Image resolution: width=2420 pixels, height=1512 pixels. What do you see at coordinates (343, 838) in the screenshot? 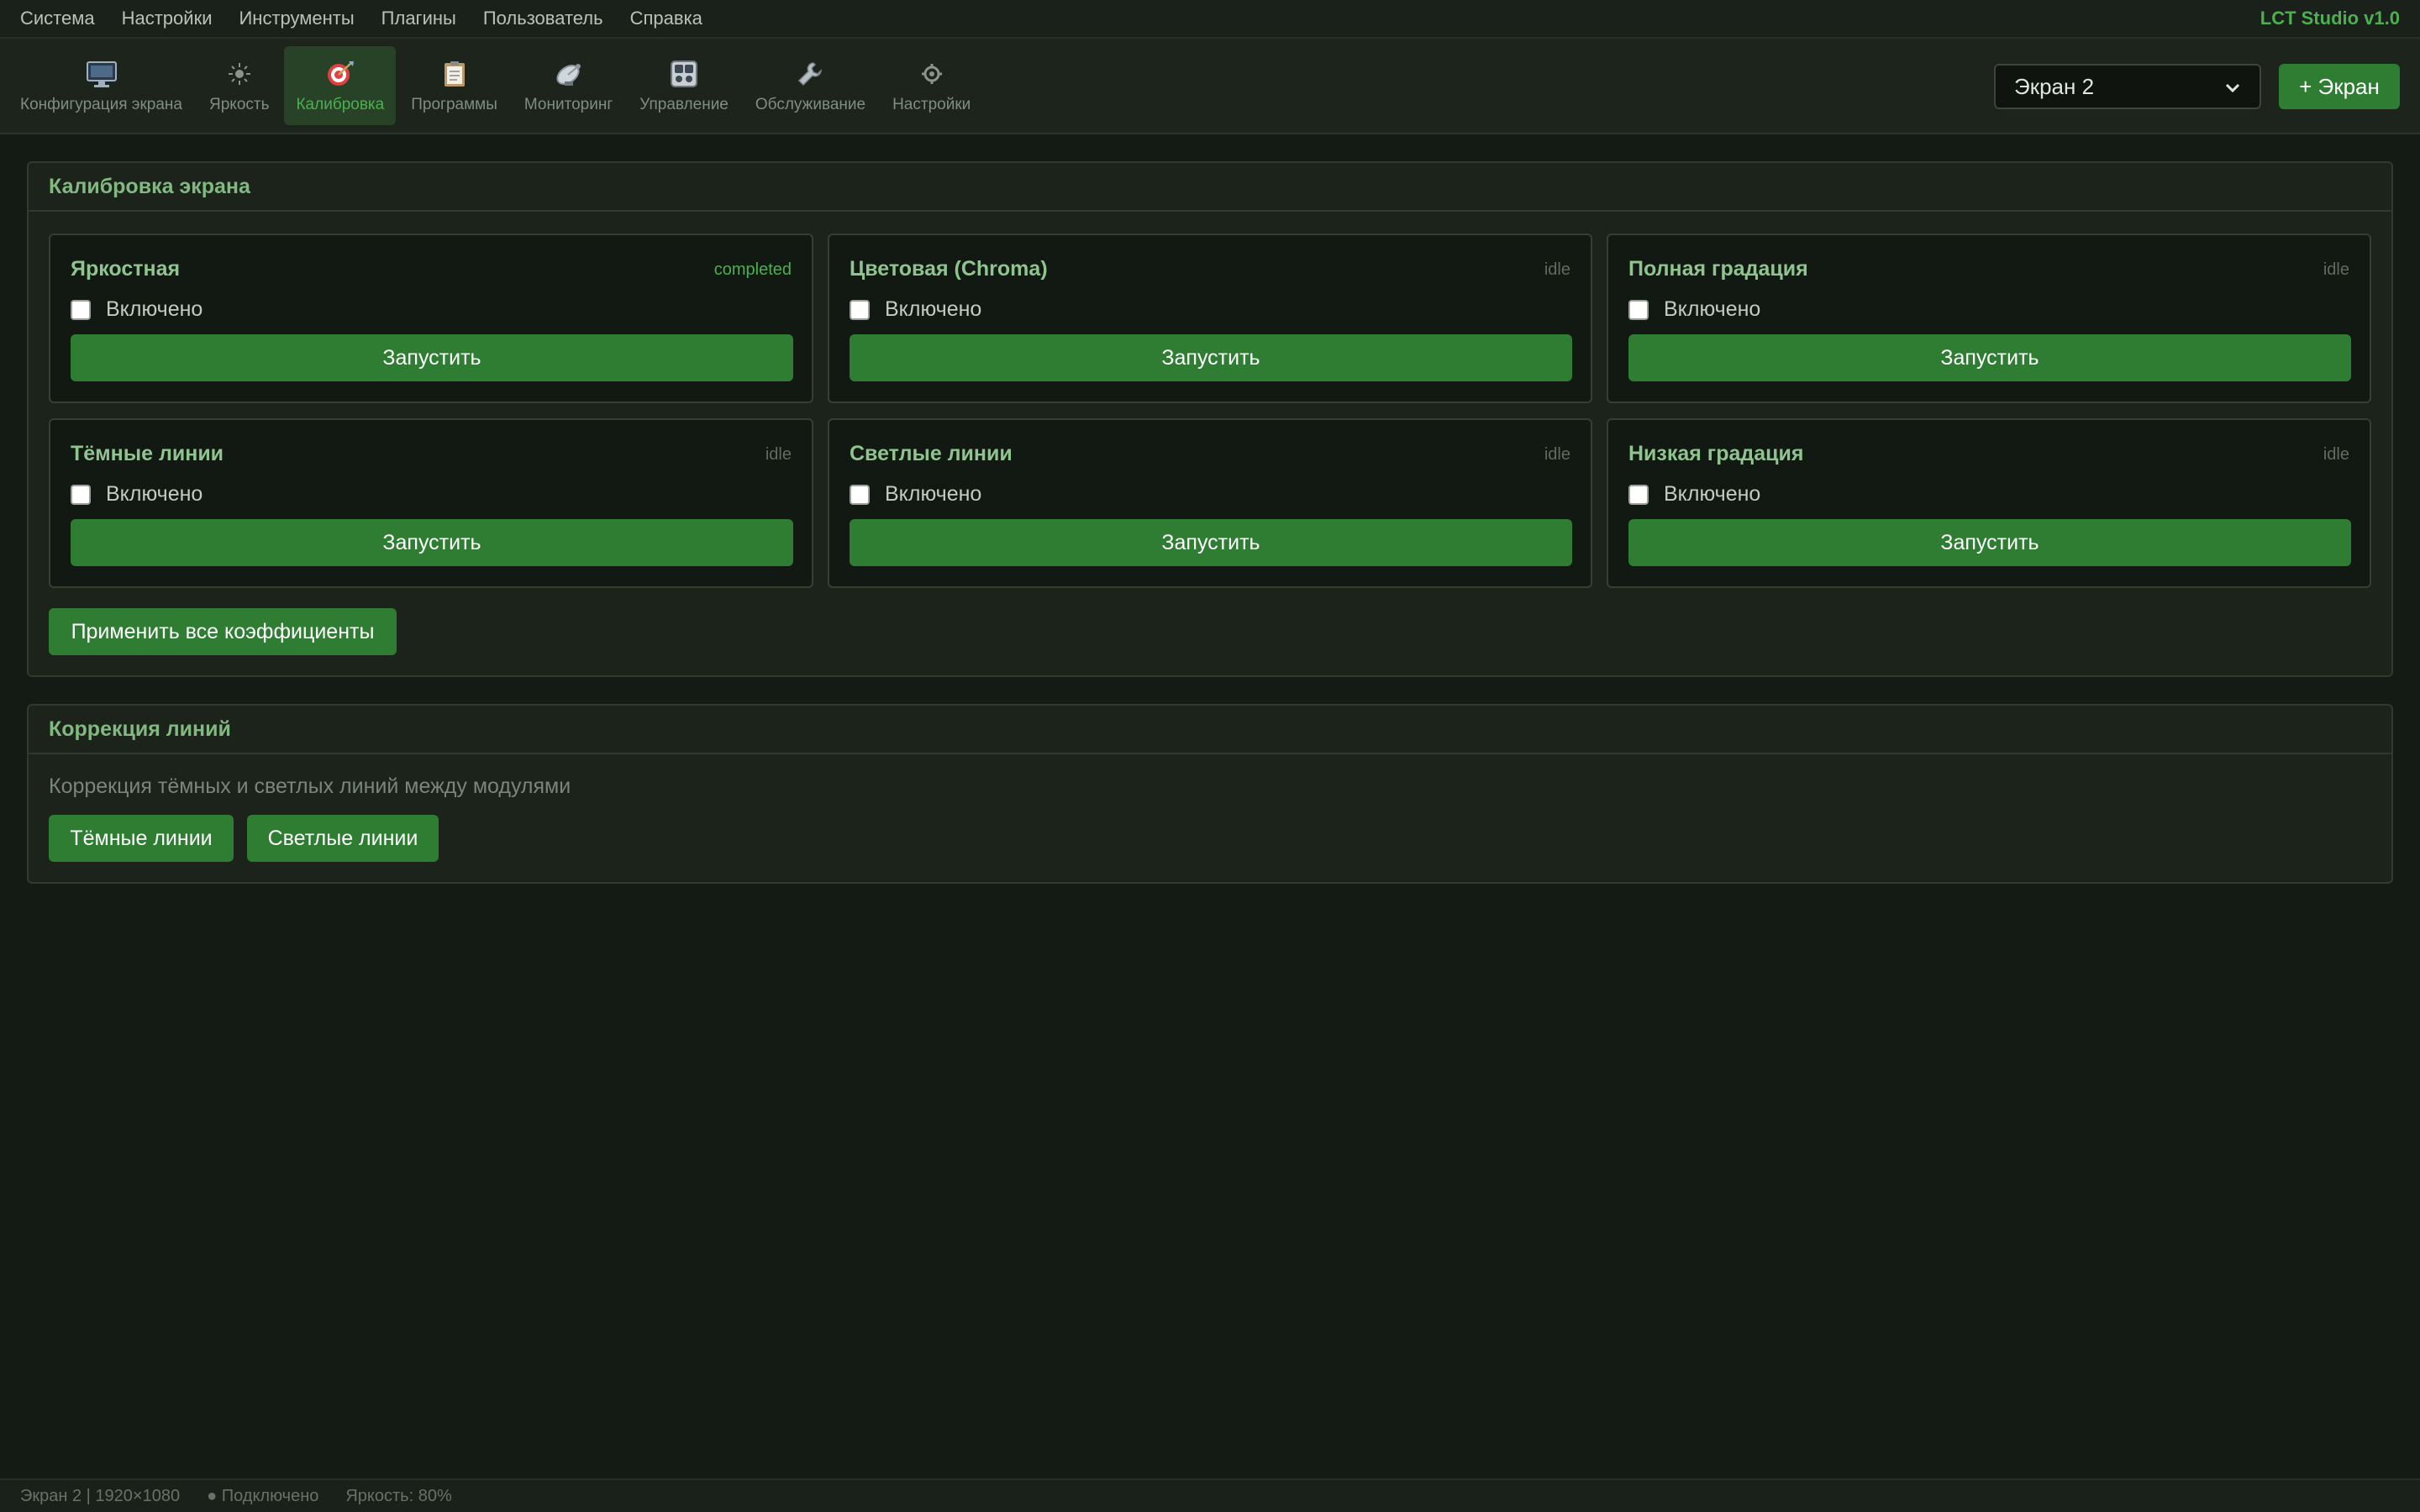
I see `light-lines-button: Светлые линии` at bounding box center [343, 838].